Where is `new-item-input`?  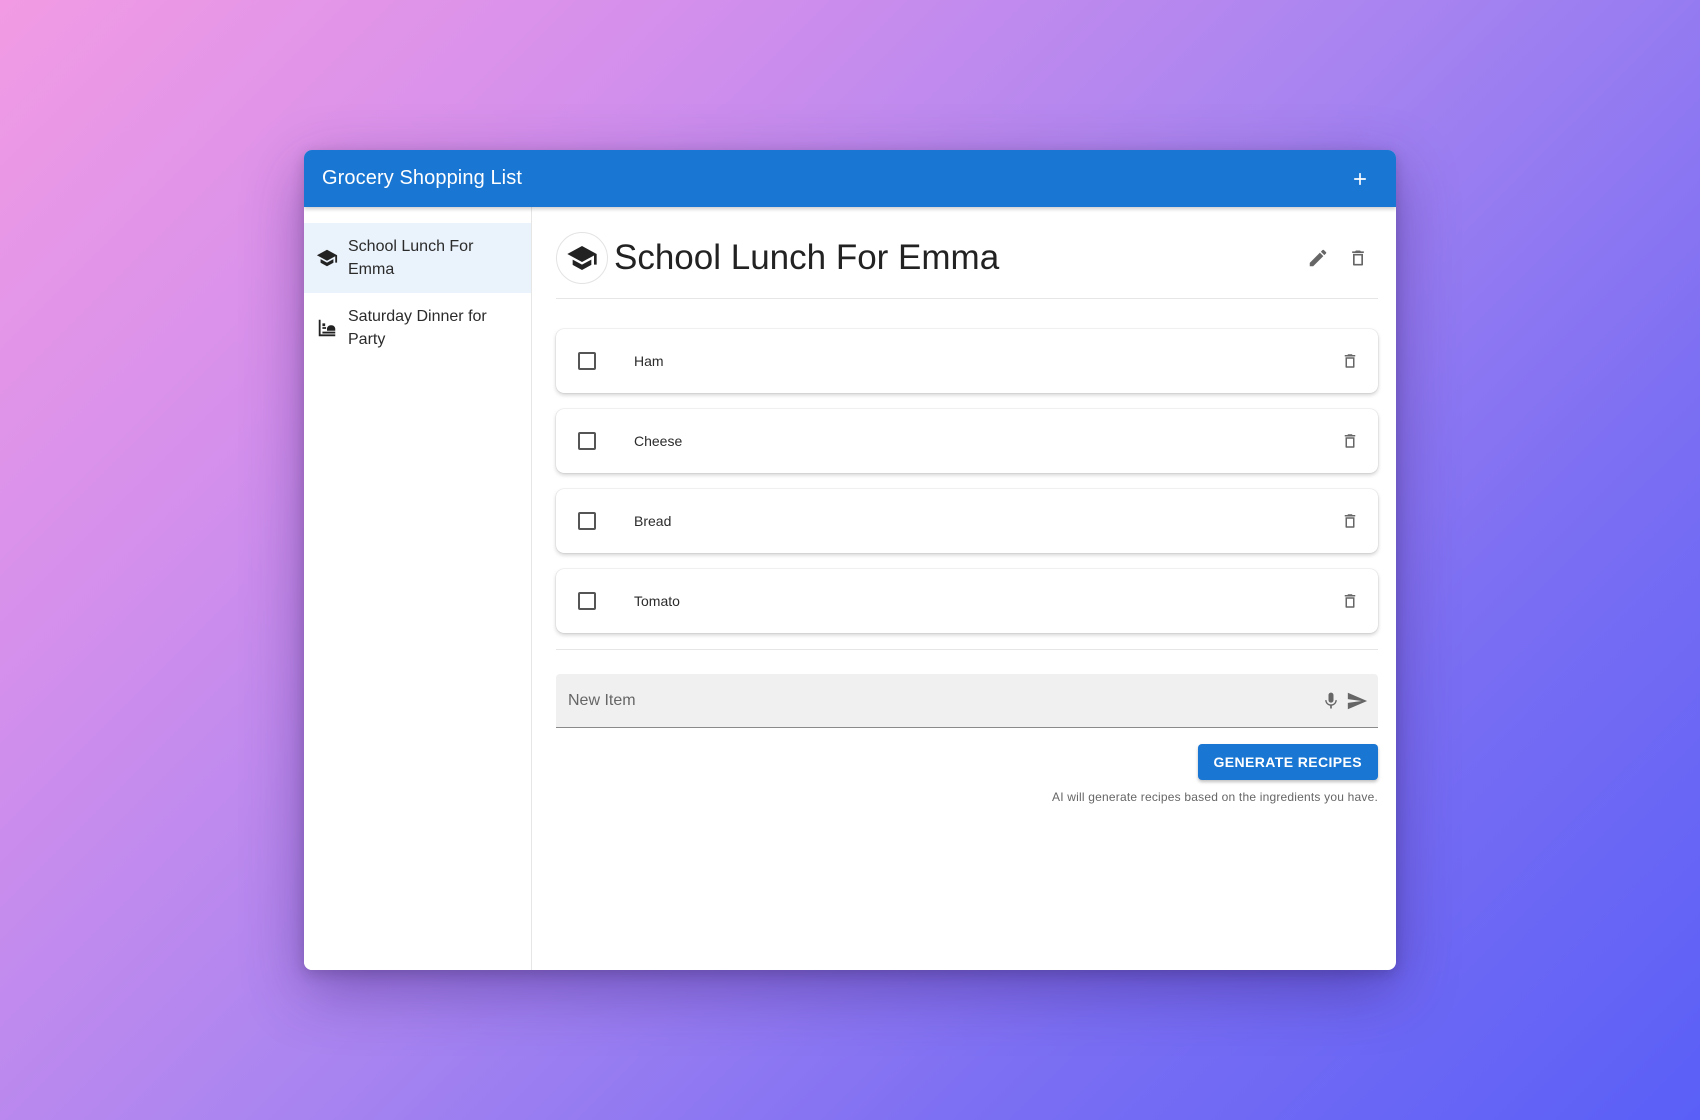
new-item-input is located at coordinates (943, 700).